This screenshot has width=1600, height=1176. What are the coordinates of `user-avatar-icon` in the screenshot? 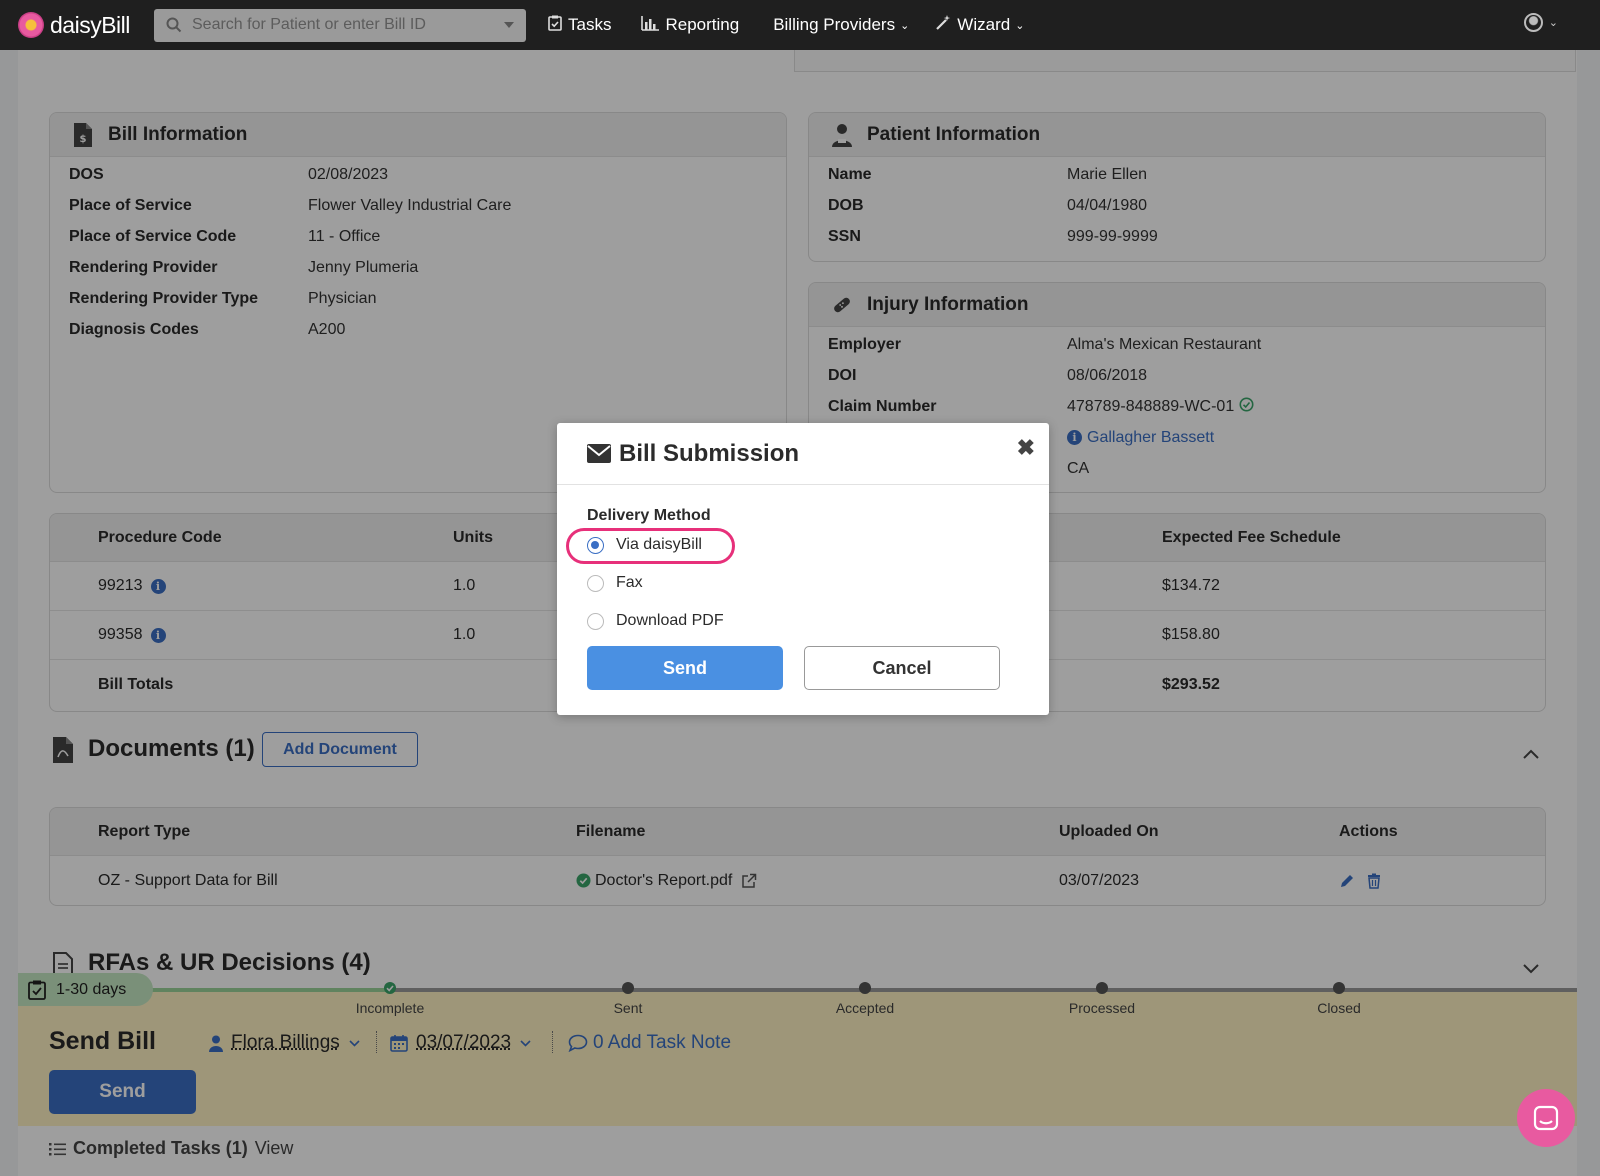 It's located at (1533, 22).